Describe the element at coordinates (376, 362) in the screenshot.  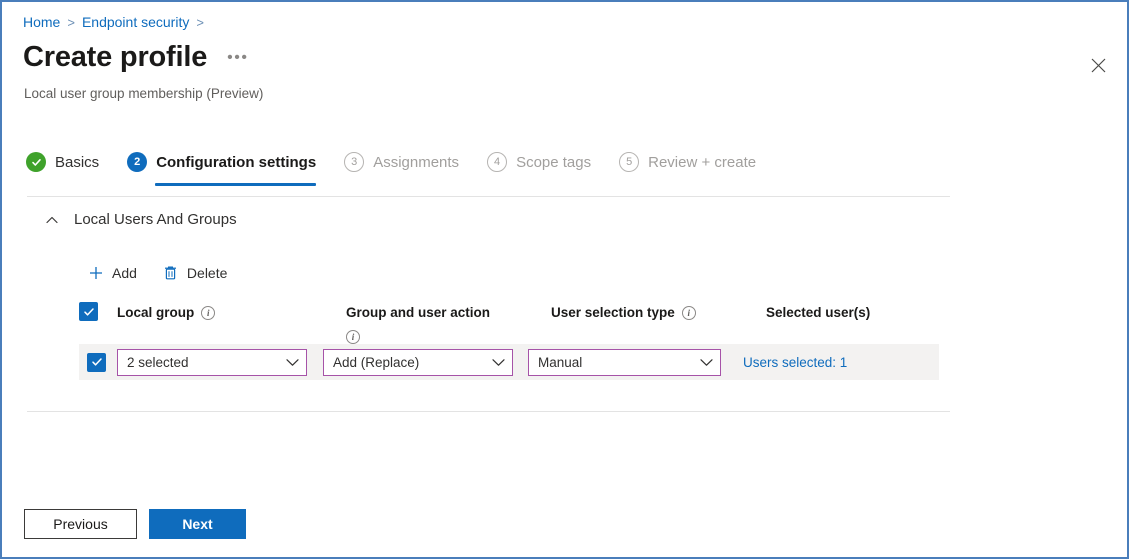
I see `group-user-action-dropdown-value: Add (Replace)` at that location.